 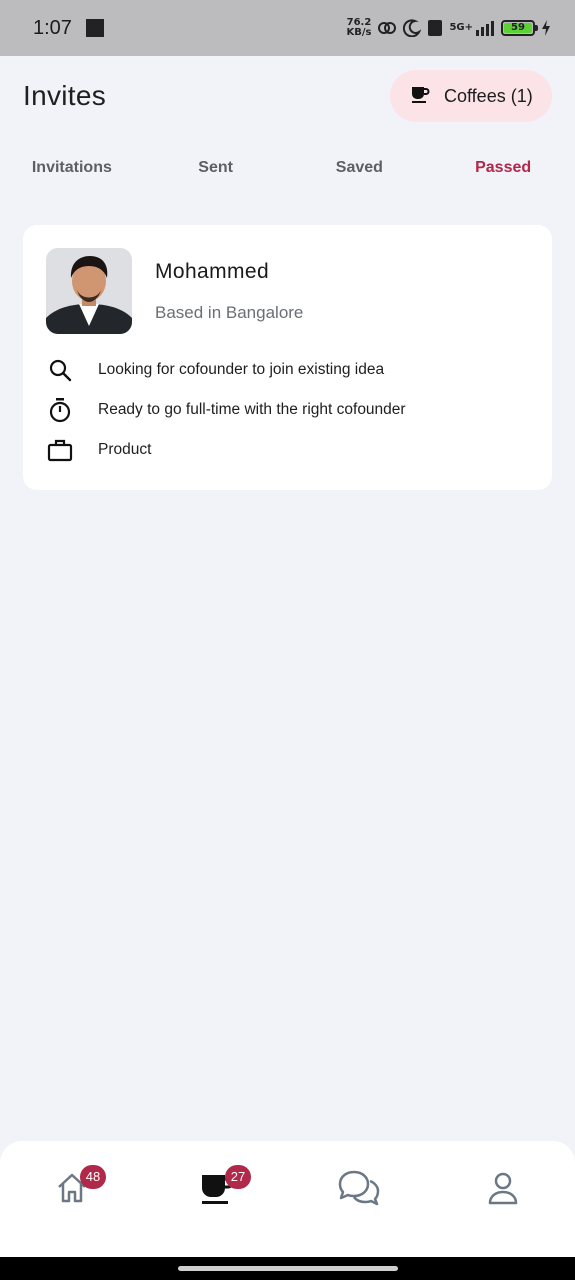 What do you see at coordinates (125, 449) in the screenshot?
I see `detail-text: Product` at bounding box center [125, 449].